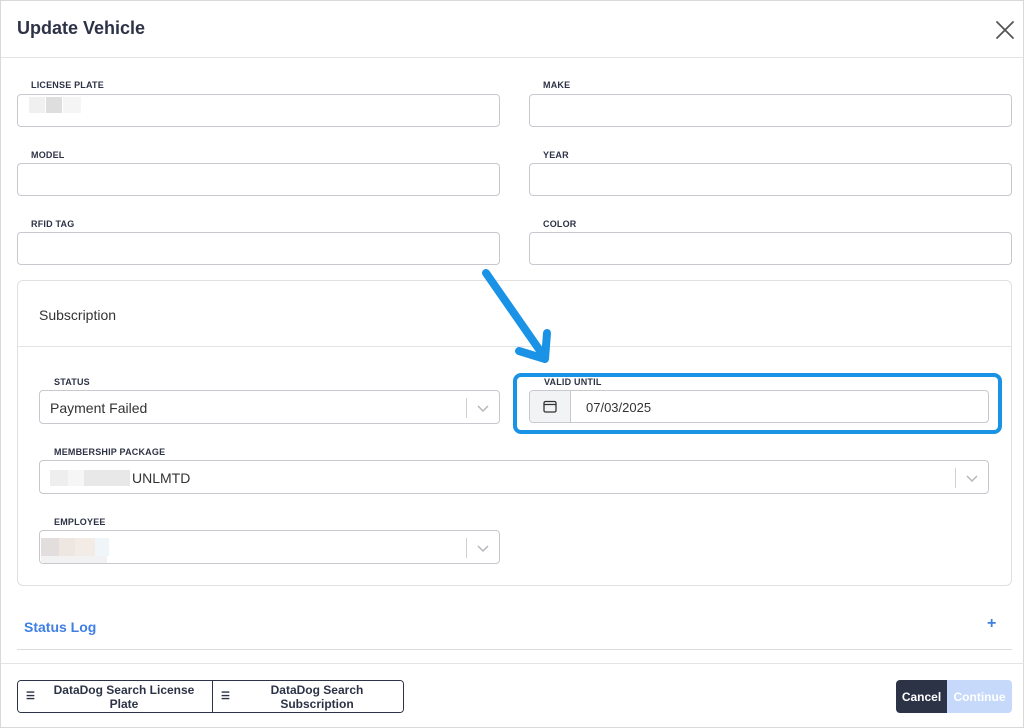  I want to click on continue-button: Continue, so click(979, 696).